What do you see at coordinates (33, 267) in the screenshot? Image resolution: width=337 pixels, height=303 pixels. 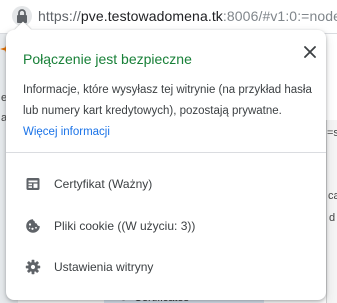 I see `gear-icon` at bounding box center [33, 267].